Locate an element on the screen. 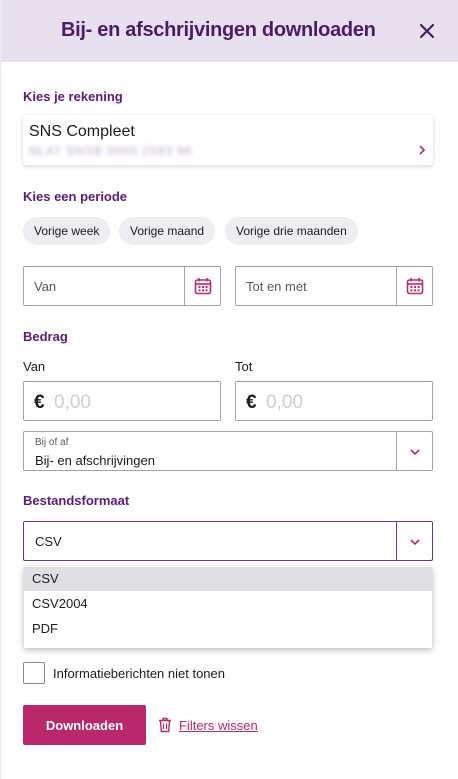 Image resolution: width=458 pixels, height=779 pixels. account-selector: SNS Compleet NL47 SNSB 0000 2593 86 is located at coordinates (228, 140).